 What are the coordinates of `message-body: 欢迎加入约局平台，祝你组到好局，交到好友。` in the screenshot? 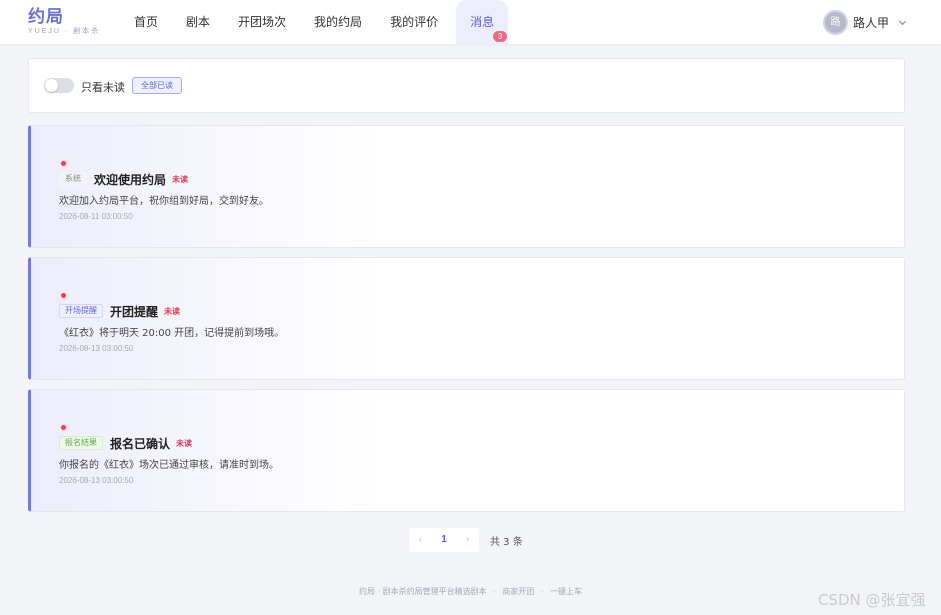 It's located at (164, 201).